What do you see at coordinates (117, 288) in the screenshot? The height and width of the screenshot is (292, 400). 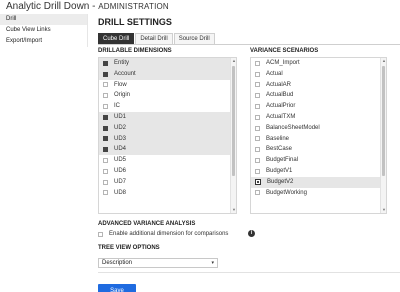 I see `save-button: Save` at bounding box center [117, 288].